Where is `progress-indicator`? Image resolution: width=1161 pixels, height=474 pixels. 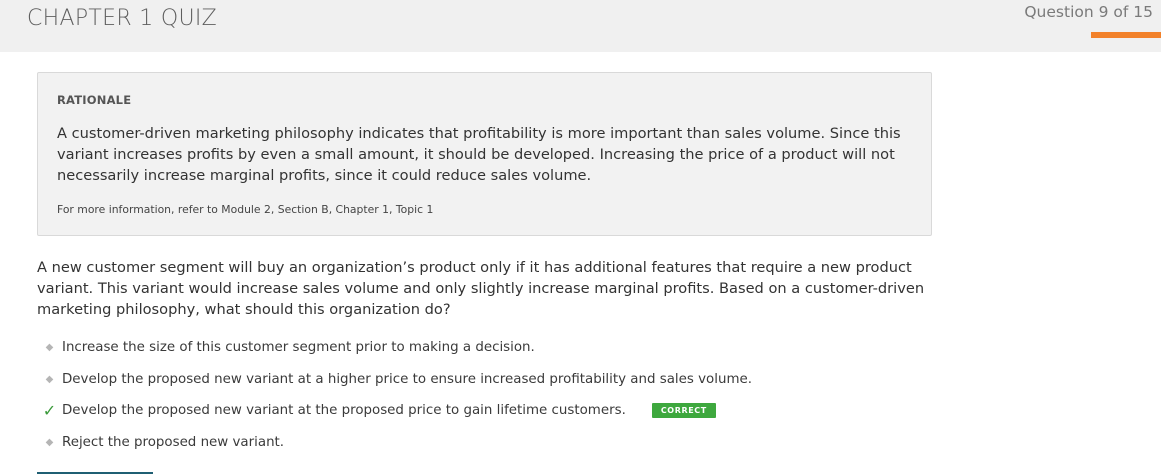 progress-indicator is located at coordinates (1126, 35).